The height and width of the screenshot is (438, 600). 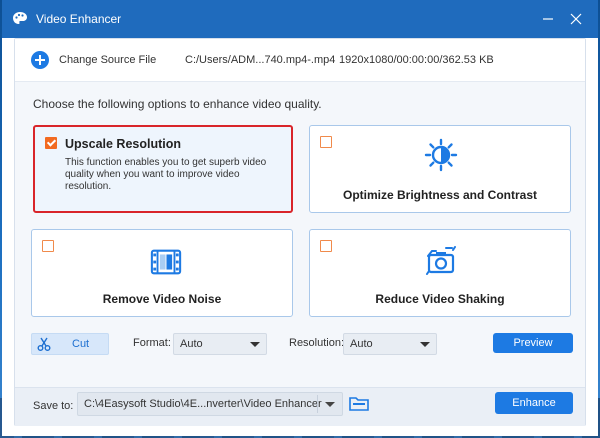 I want to click on resolution-select: Auto, so click(x=390, y=344).